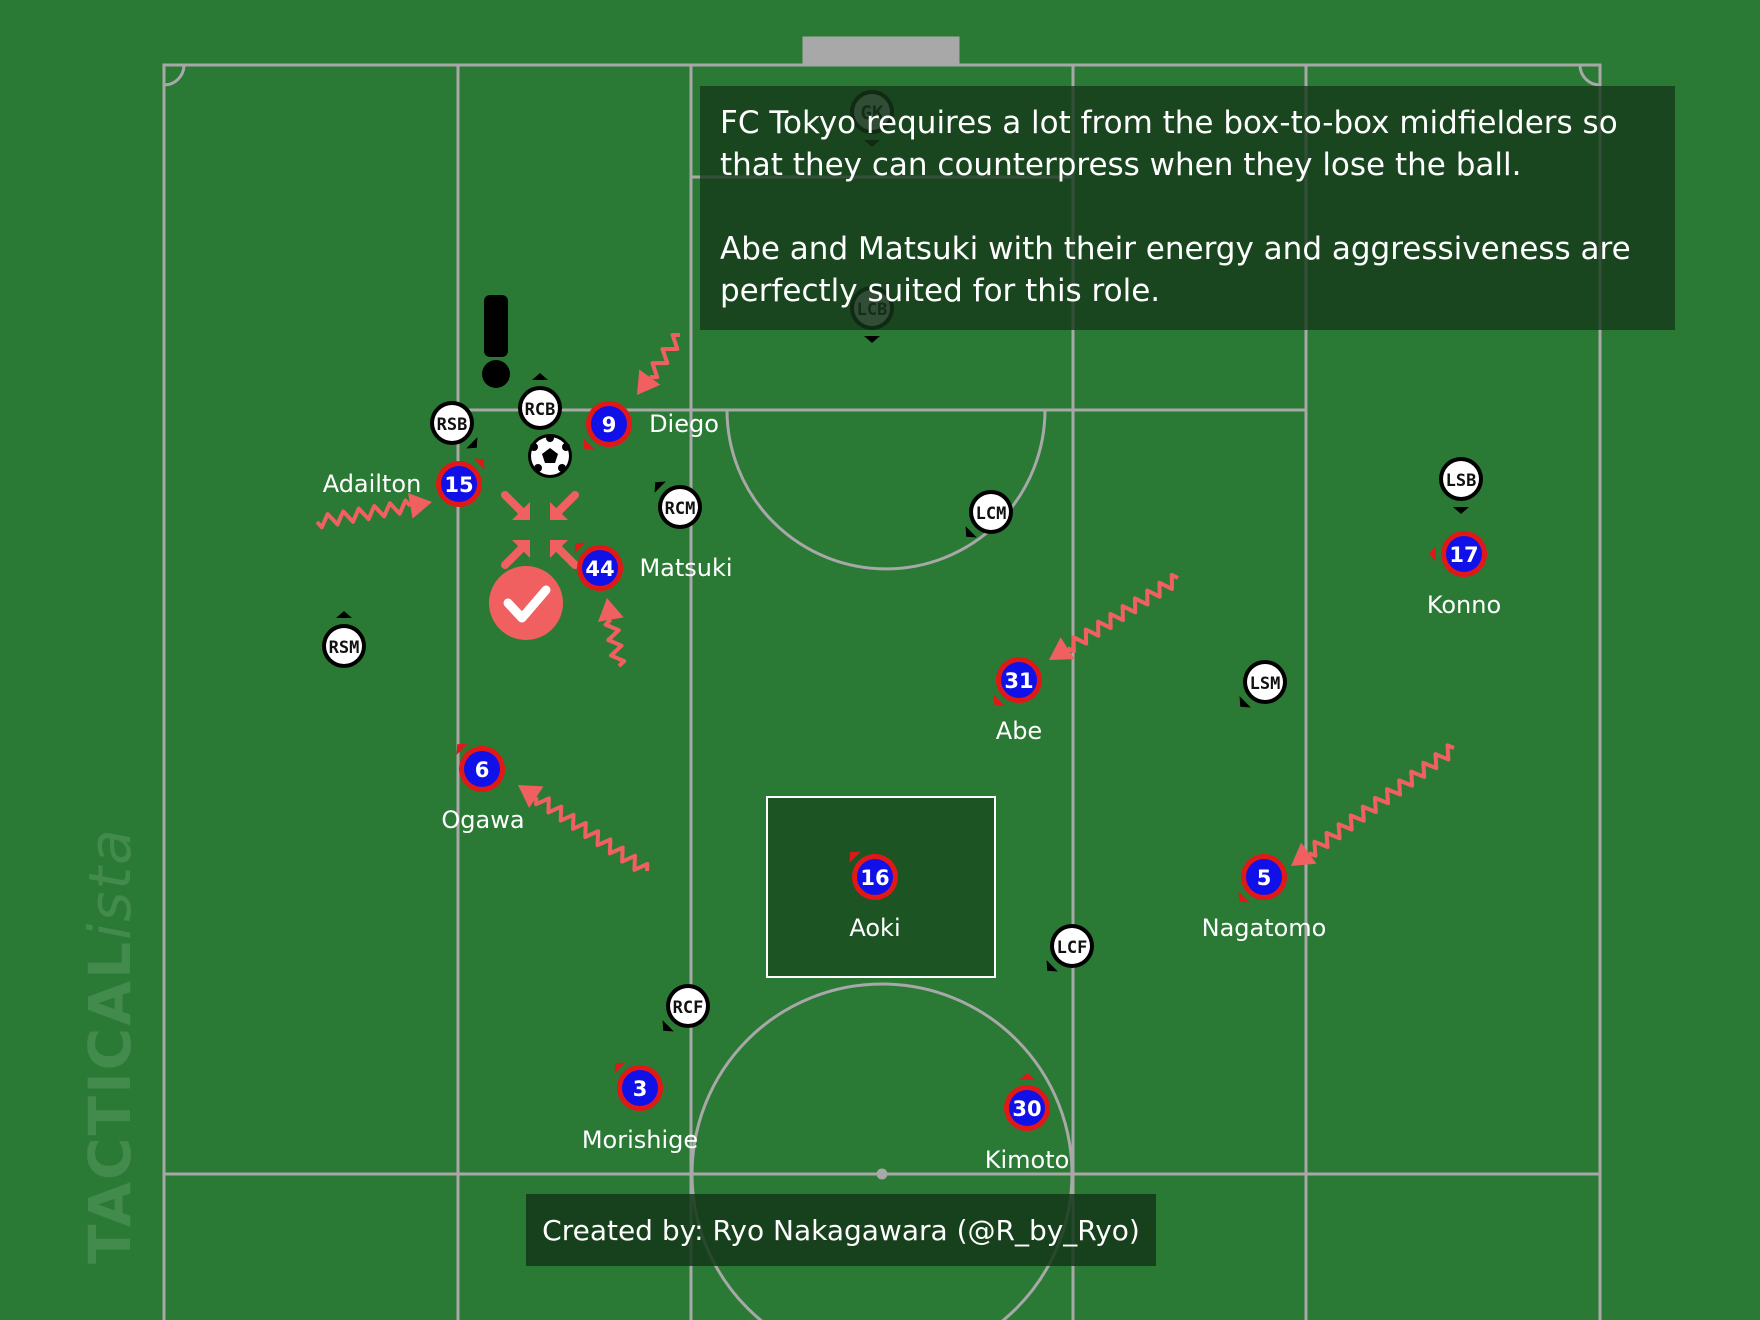 The image size is (1760, 1320). I want to click on home-player-name: Konno, so click(1464, 605).